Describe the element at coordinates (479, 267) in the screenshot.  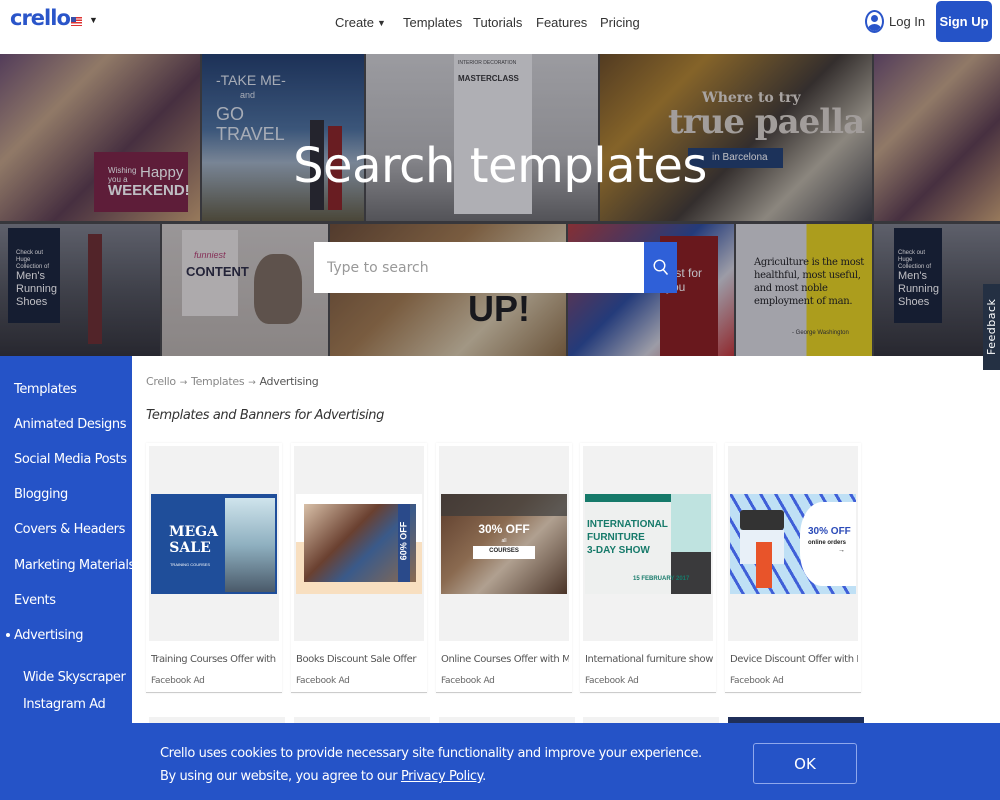
I see `search-input` at that location.